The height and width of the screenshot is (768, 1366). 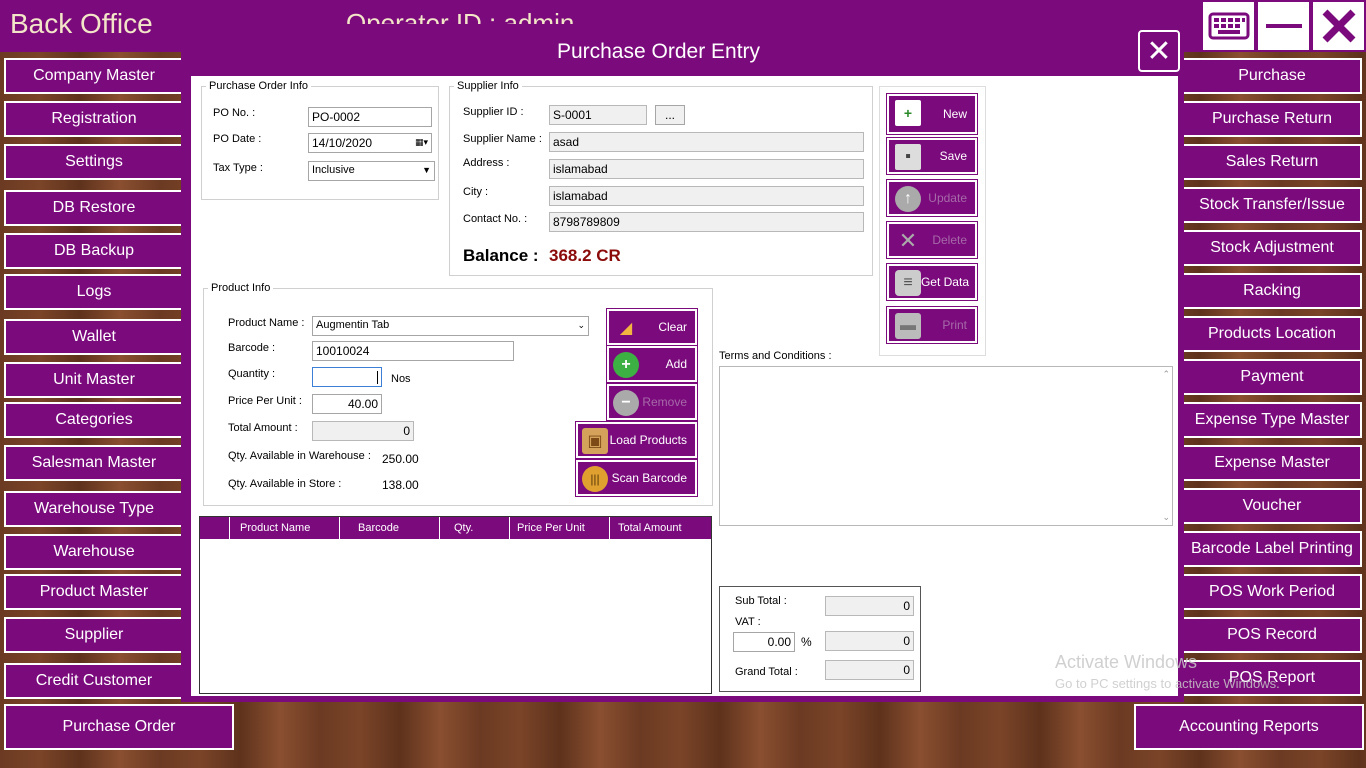 What do you see at coordinates (94, 509) in the screenshot?
I see `menu-warehouse-type: Warehouse Type` at bounding box center [94, 509].